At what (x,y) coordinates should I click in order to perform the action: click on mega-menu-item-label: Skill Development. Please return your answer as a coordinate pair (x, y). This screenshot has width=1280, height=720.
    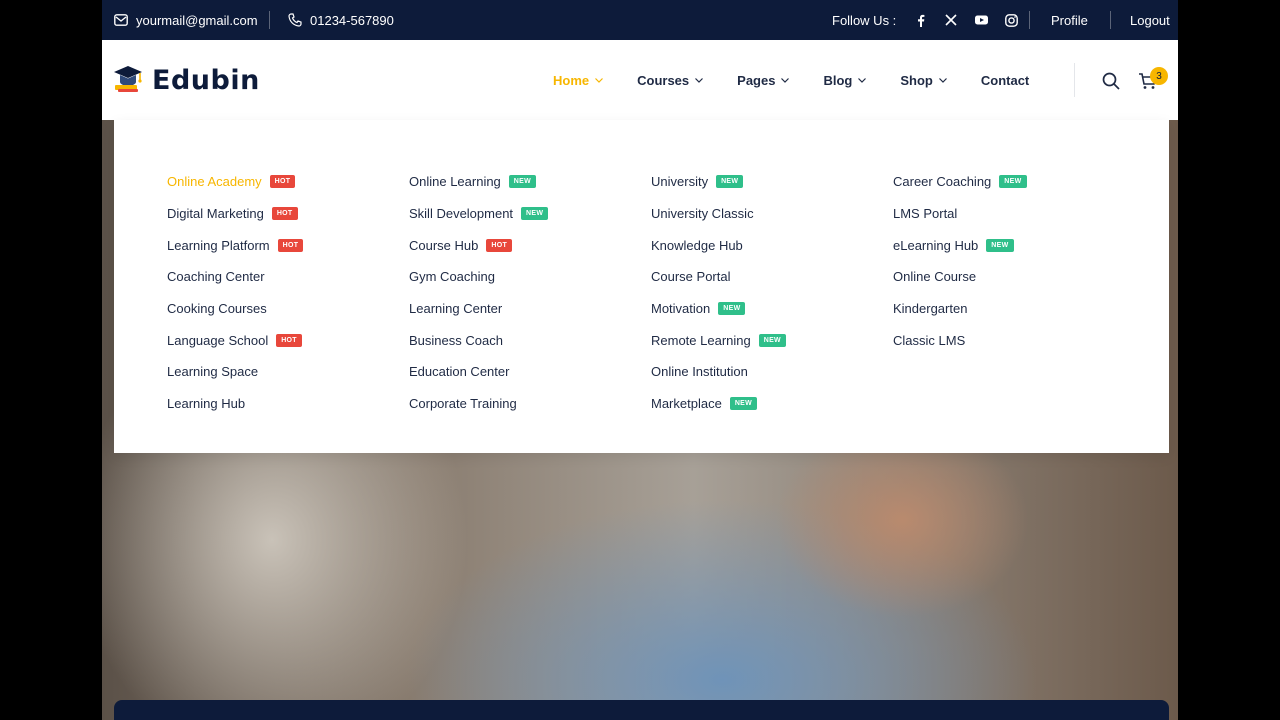
    Looking at the image, I should click on (461, 214).